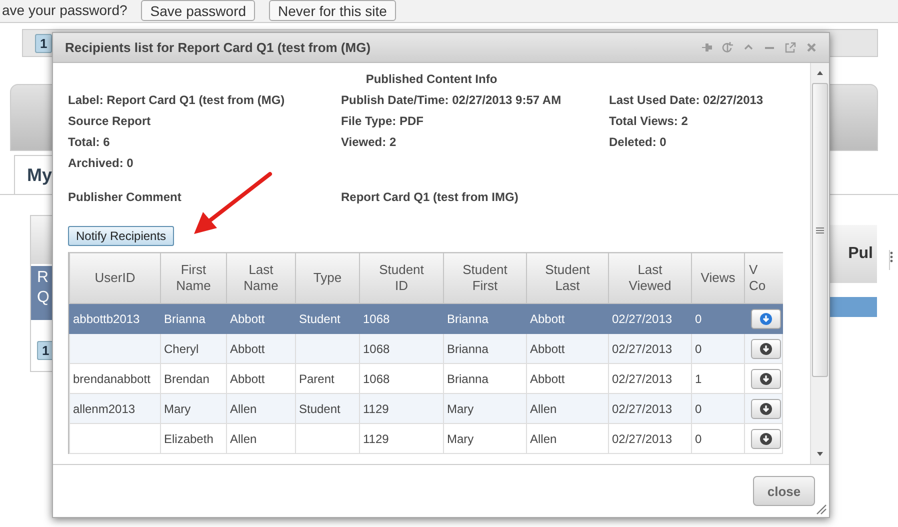 The width and height of the screenshot is (898, 527). I want to click on table-cell: brendanabbott, so click(111, 379).